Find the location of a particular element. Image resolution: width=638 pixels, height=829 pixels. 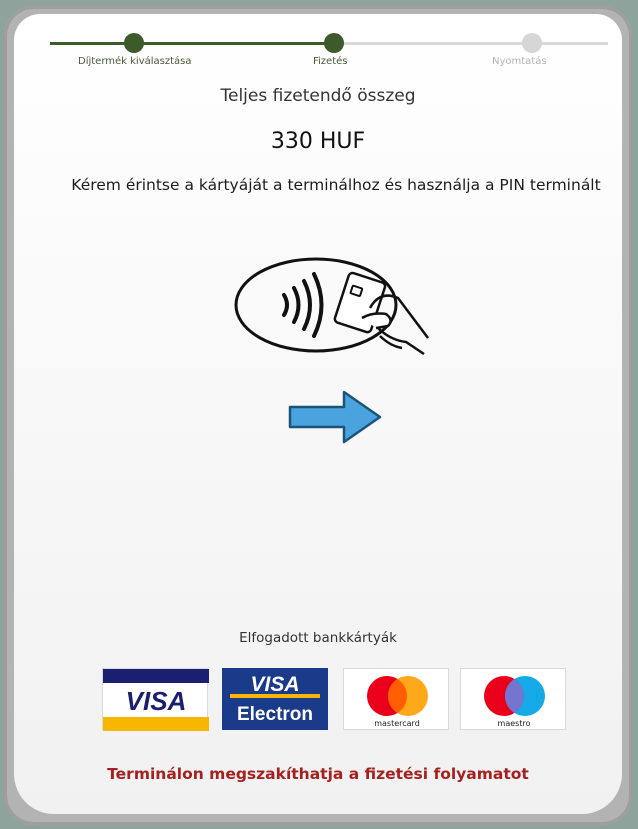

visa-card-logo: VISA is located at coordinates (155, 699).